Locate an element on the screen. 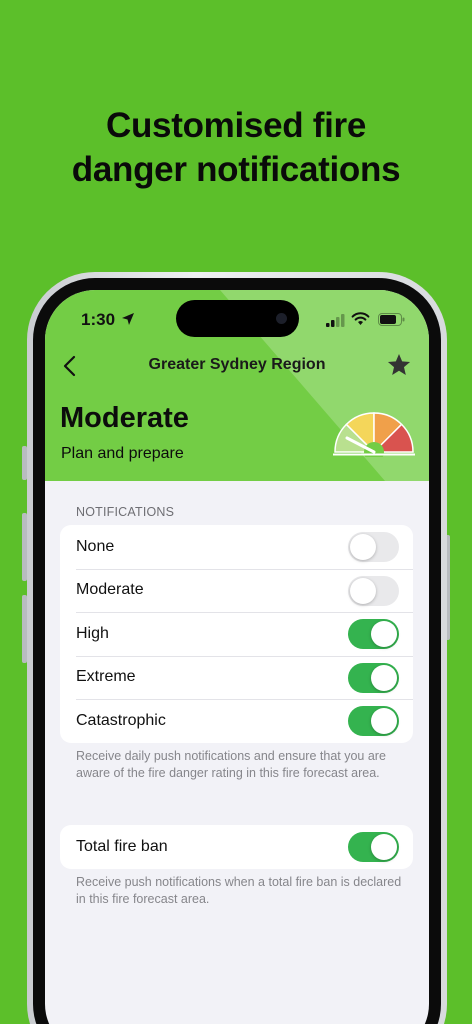 This screenshot has height=1024, width=472. notification-row-high: High is located at coordinates (236, 634).